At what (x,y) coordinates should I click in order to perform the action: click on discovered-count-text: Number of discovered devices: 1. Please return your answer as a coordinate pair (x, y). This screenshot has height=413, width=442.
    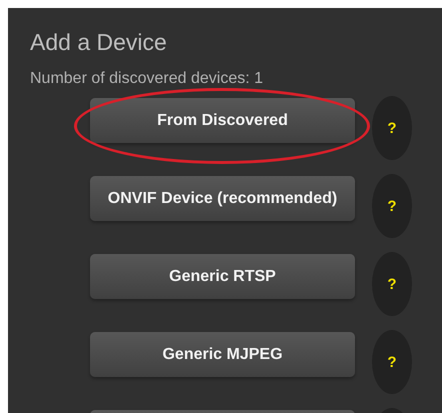
    Looking at the image, I should click on (146, 79).